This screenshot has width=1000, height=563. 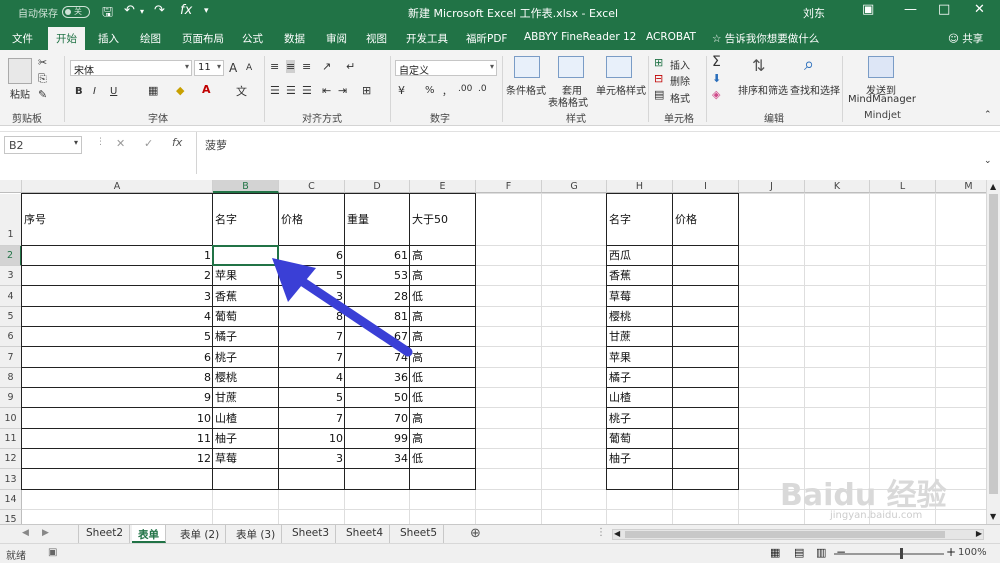 What do you see at coordinates (868, 9) in the screenshot?
I see `ribbon-display-icon: ▣` at bounding box center [868, 9].